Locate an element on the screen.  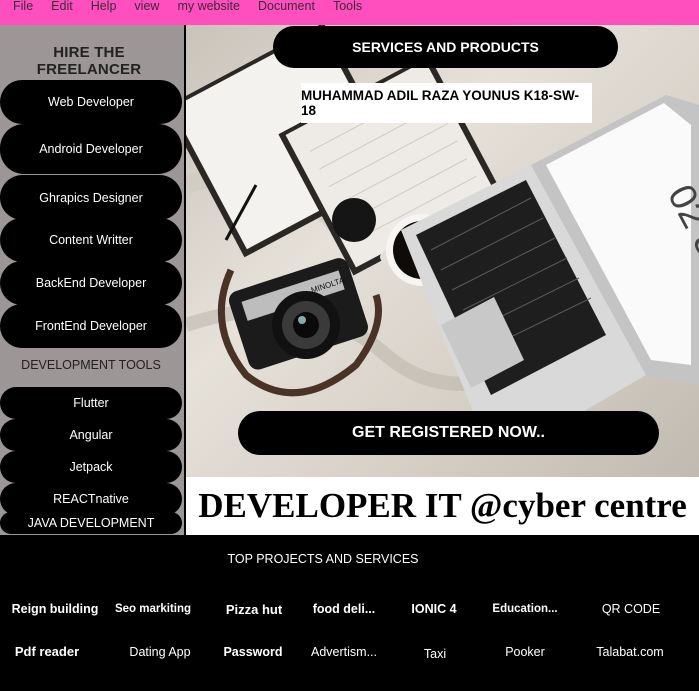
project-password: Password is located at coordinates (252, 652).